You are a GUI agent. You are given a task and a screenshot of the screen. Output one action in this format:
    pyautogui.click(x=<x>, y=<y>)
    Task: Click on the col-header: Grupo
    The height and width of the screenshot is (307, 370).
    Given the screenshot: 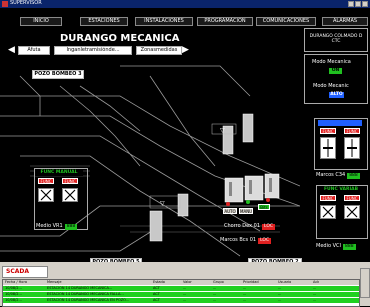 What is the action you would take?
    pyautogui.click(x=218, y=282)
    